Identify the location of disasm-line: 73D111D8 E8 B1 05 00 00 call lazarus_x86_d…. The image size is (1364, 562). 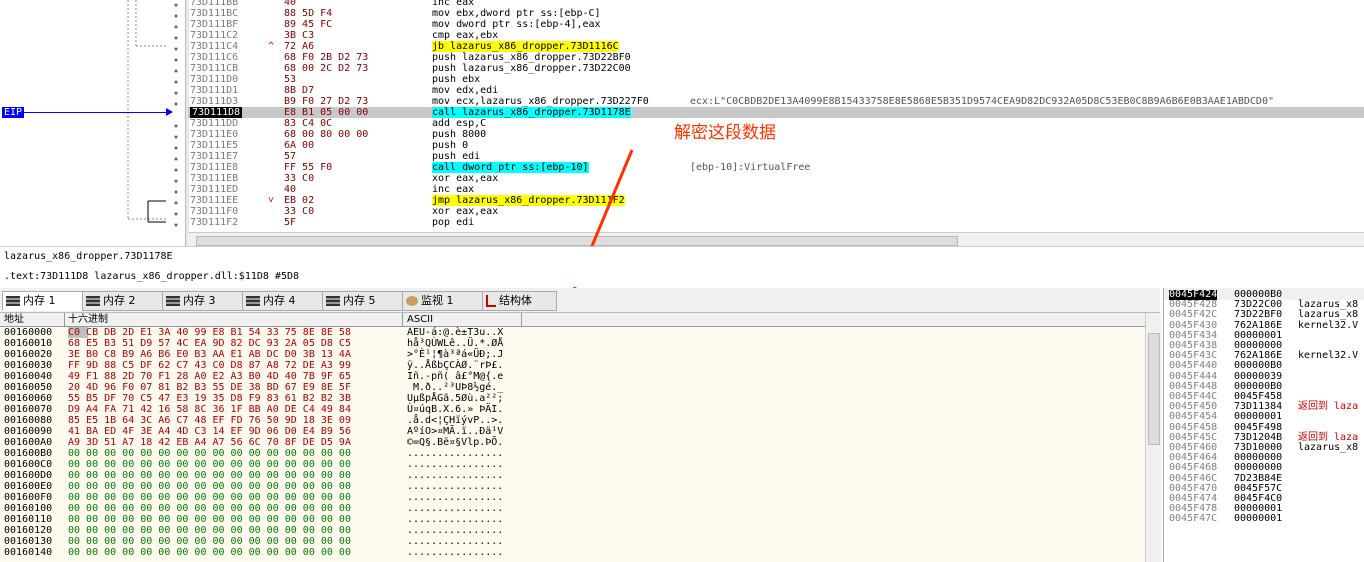
(776, 112).